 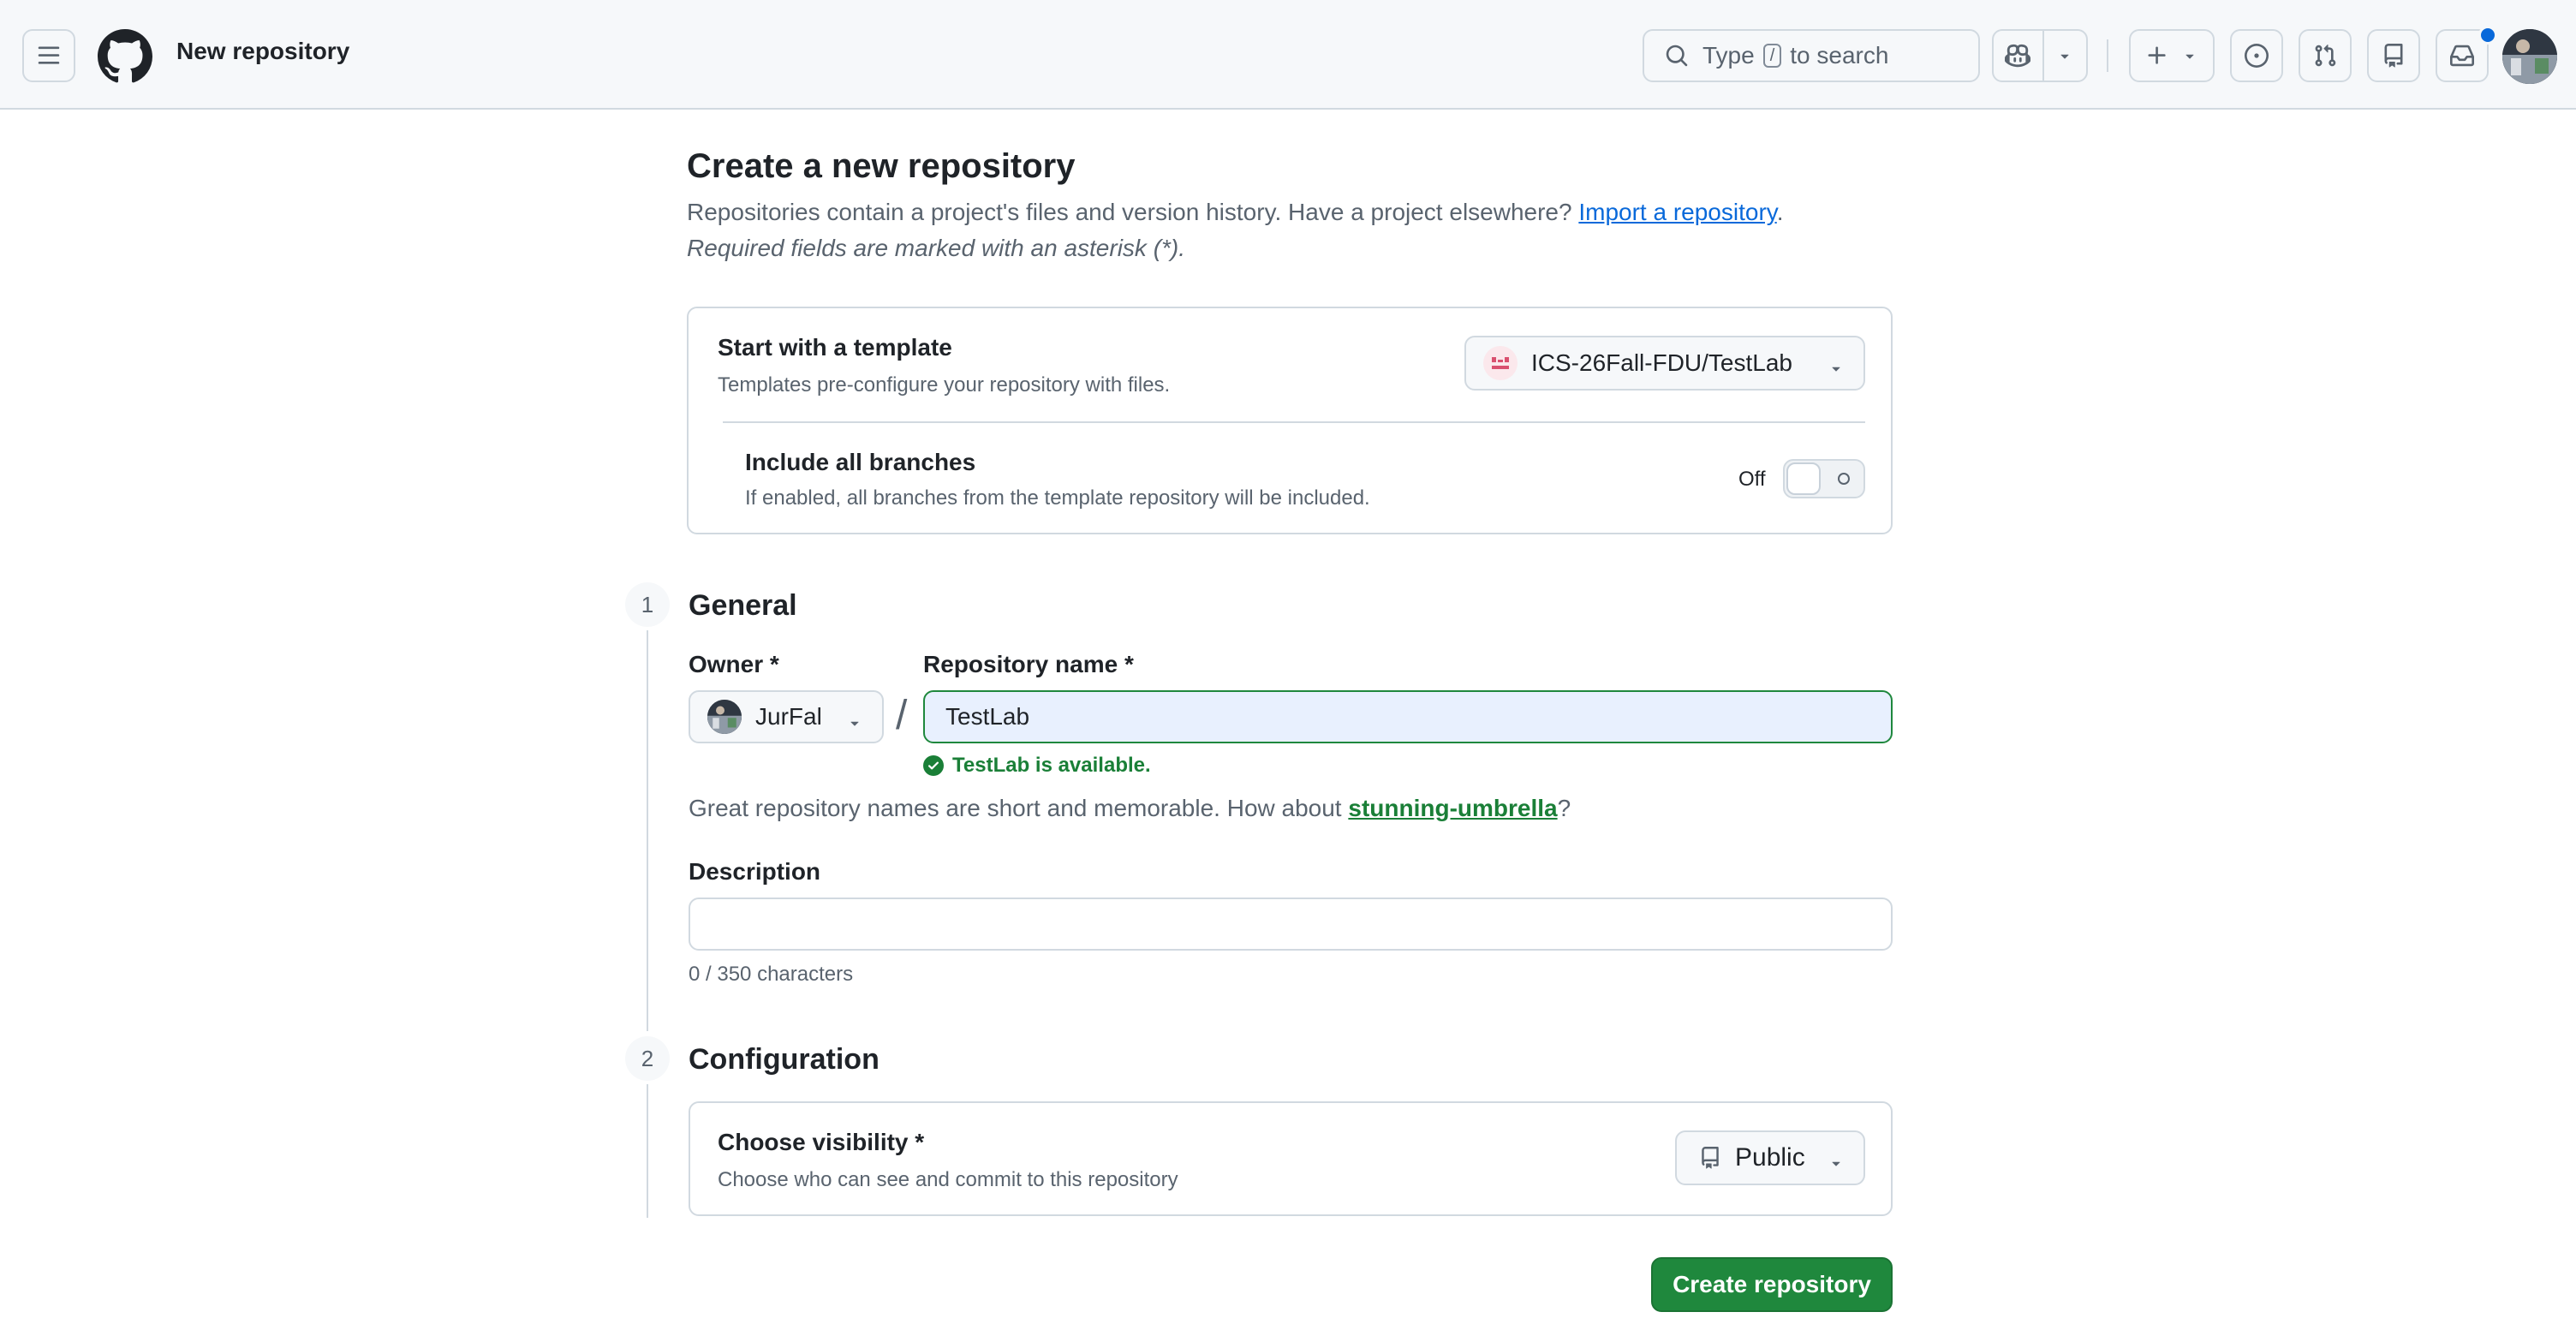 I want to click on repositories-button, so click(x=2393, y=55).